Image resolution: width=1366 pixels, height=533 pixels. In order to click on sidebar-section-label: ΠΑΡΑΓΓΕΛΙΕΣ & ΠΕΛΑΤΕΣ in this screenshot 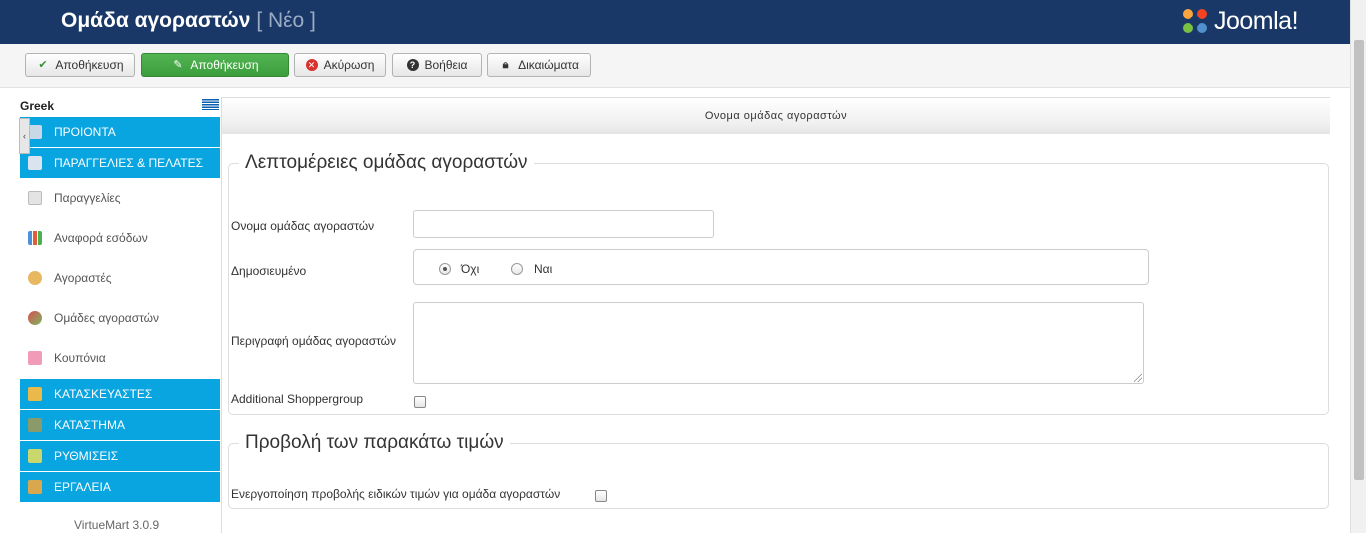, I will do `click(129, 163)`.